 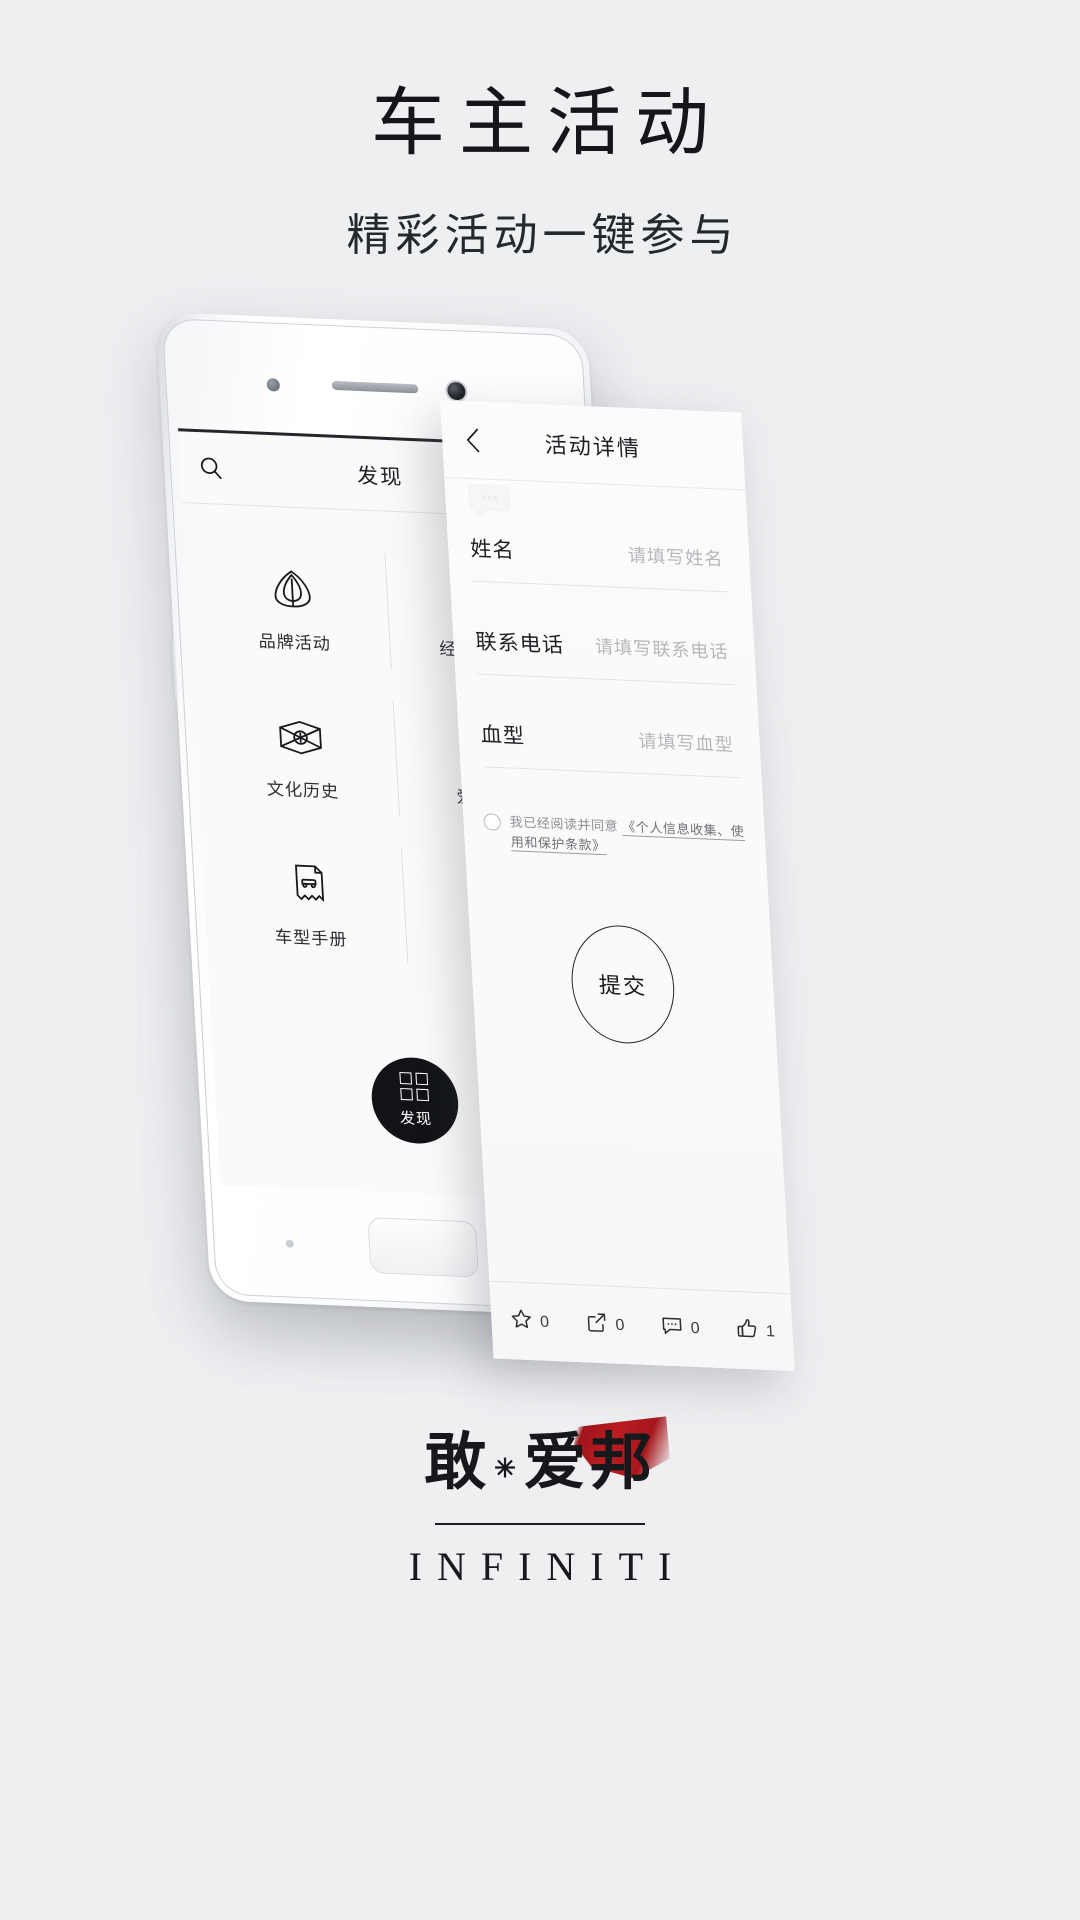 What do you see at coordinates (770, 1331) in the screenshot?
I see `like-count: 1` at bounding box center [770, 1331].